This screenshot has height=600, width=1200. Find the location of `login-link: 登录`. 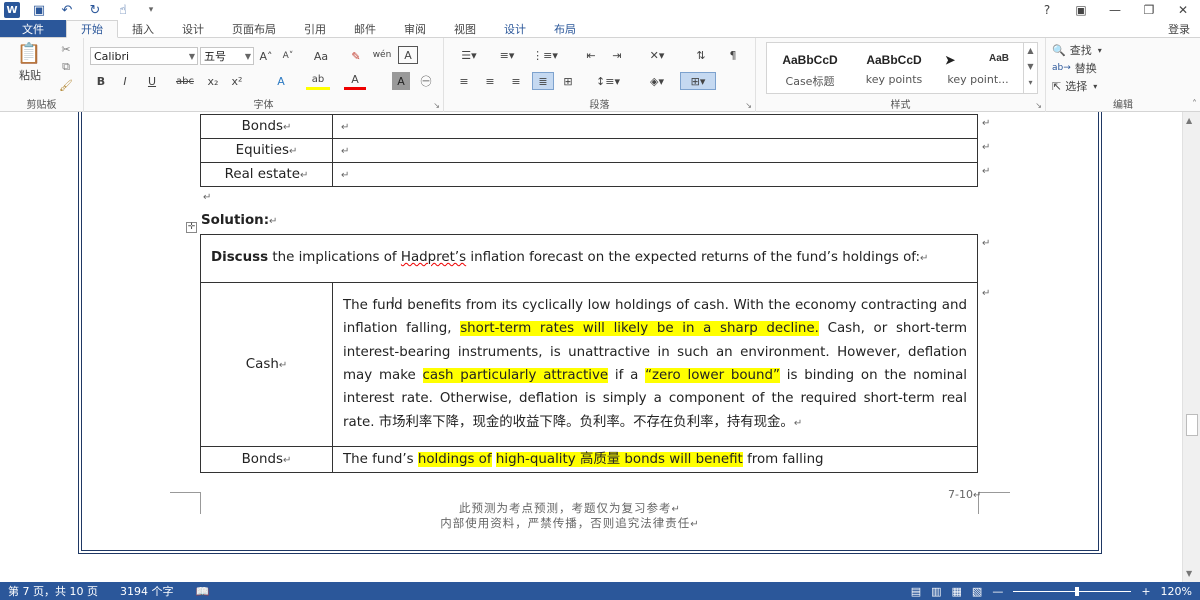

login-link: 登录 is located at coordinates (1179, 29).